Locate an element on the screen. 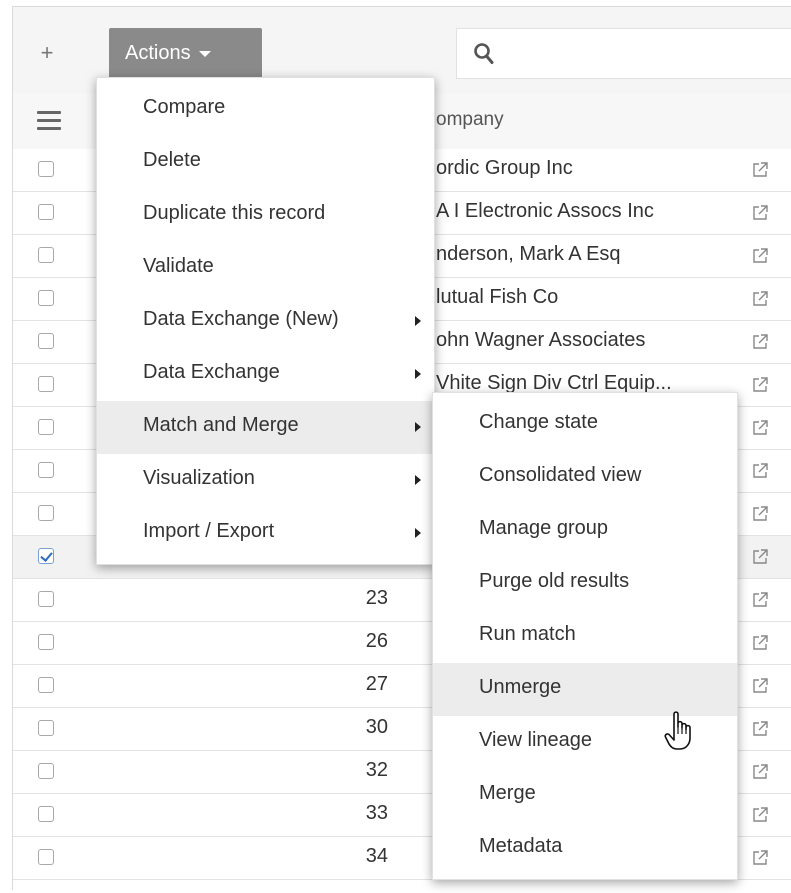  submenu-item: Change state is located at coordinates (585, 424).